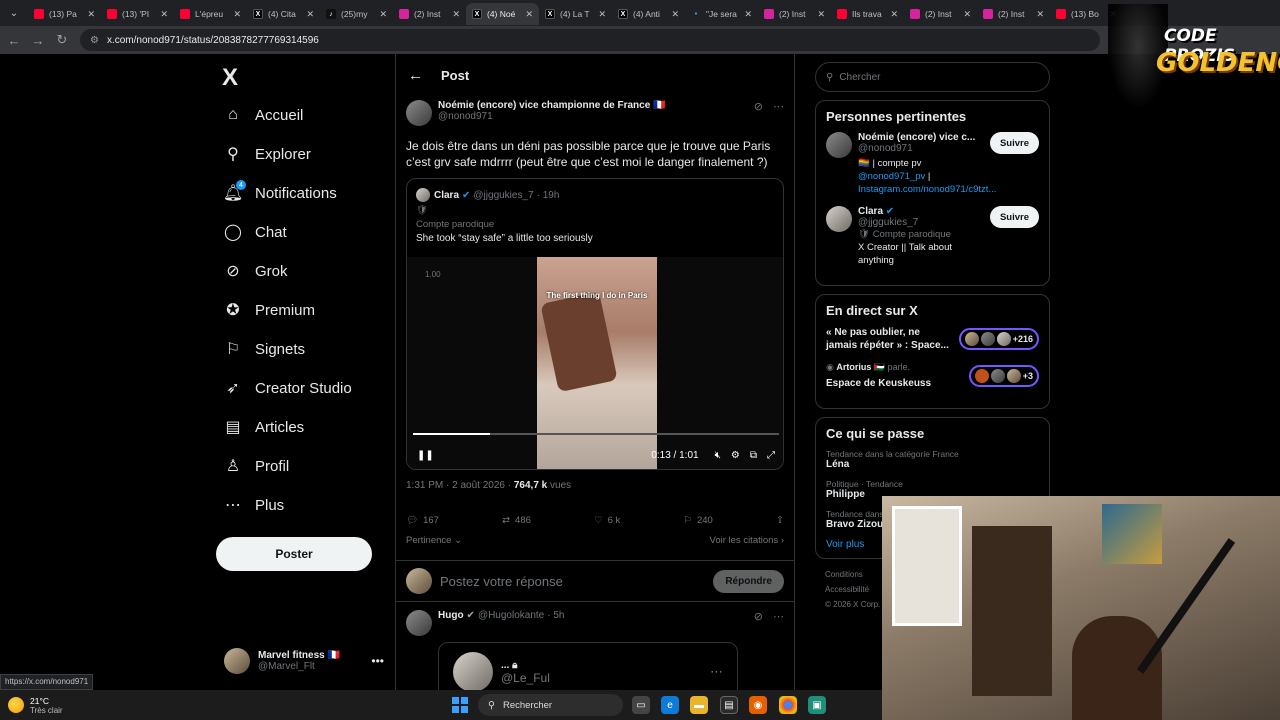 This screenshot has width=1280, height=720. Describe the element at coordinates (758, 705) in the screenshot. I see `firefox-icon: ◉` at that location.